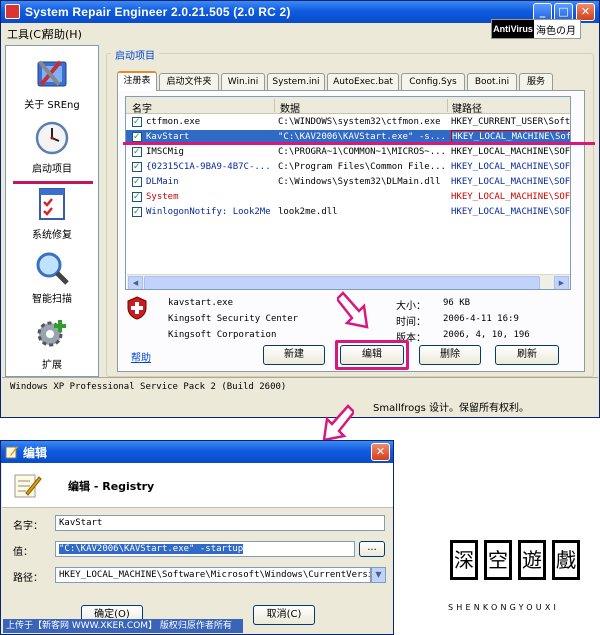 This screenshot has height=635, width=600. Describe the element at coordinates (359, 182) in the screenshot. I see `row-data: C:\Windows\System32\DLMain.dll` at that location.